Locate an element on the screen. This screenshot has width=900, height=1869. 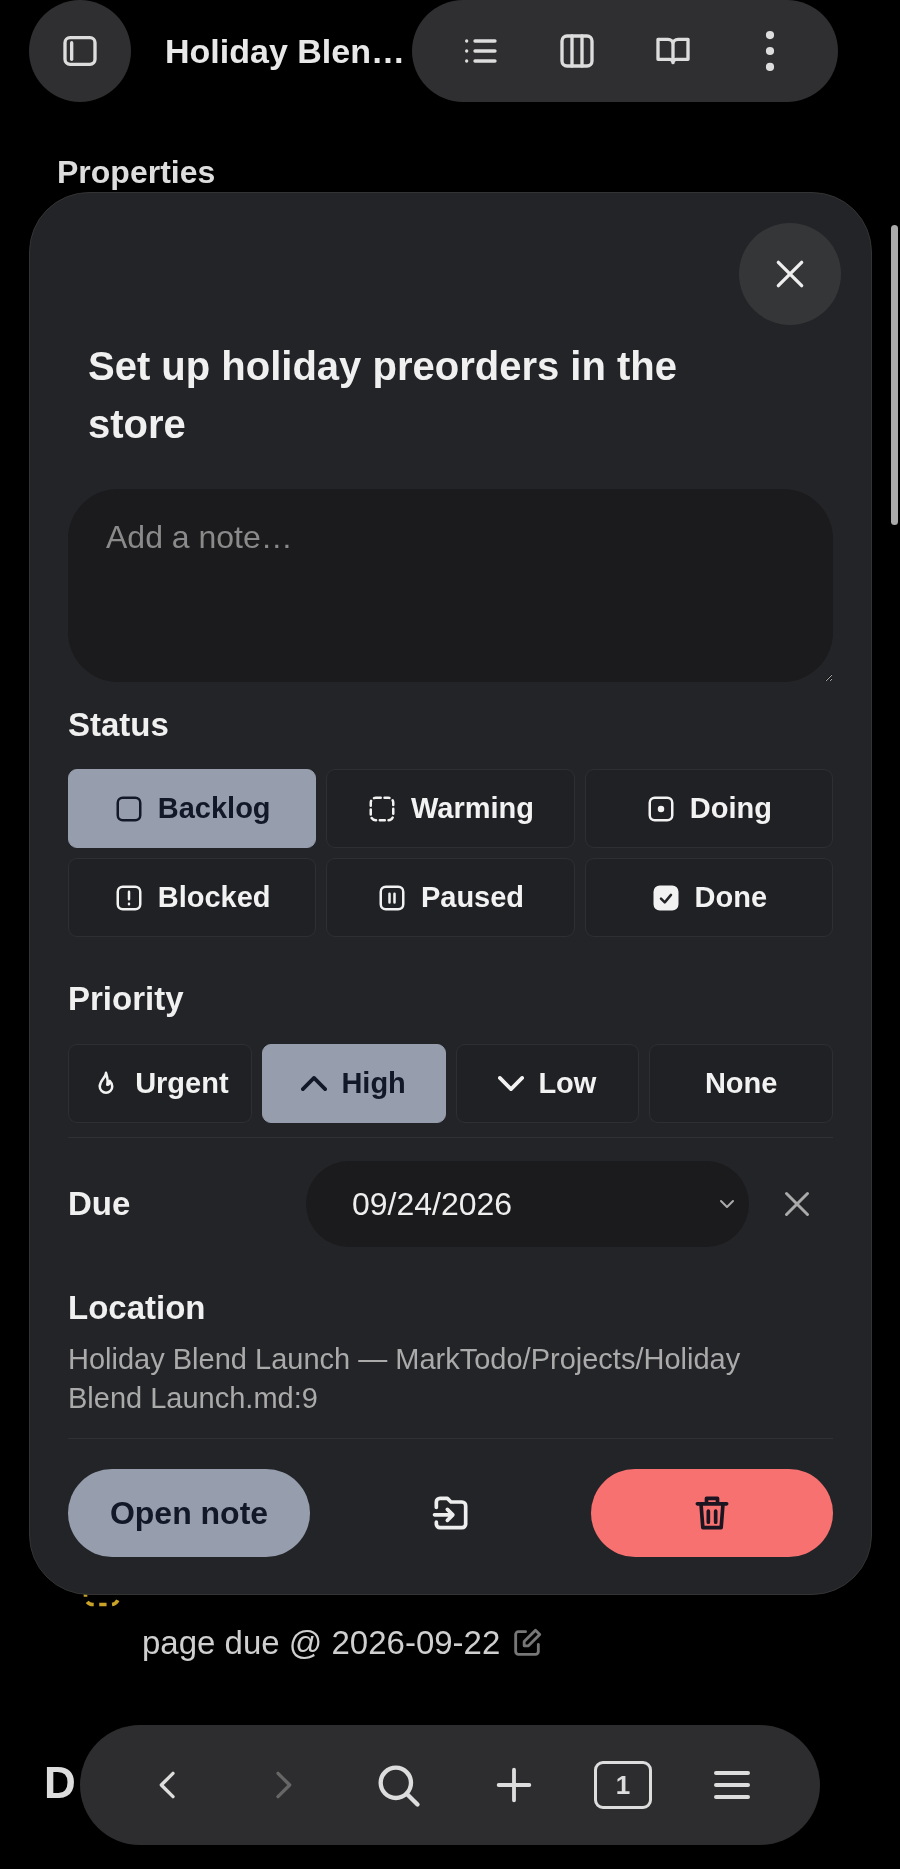
status-option: Done is located at coordinates (708, 897).